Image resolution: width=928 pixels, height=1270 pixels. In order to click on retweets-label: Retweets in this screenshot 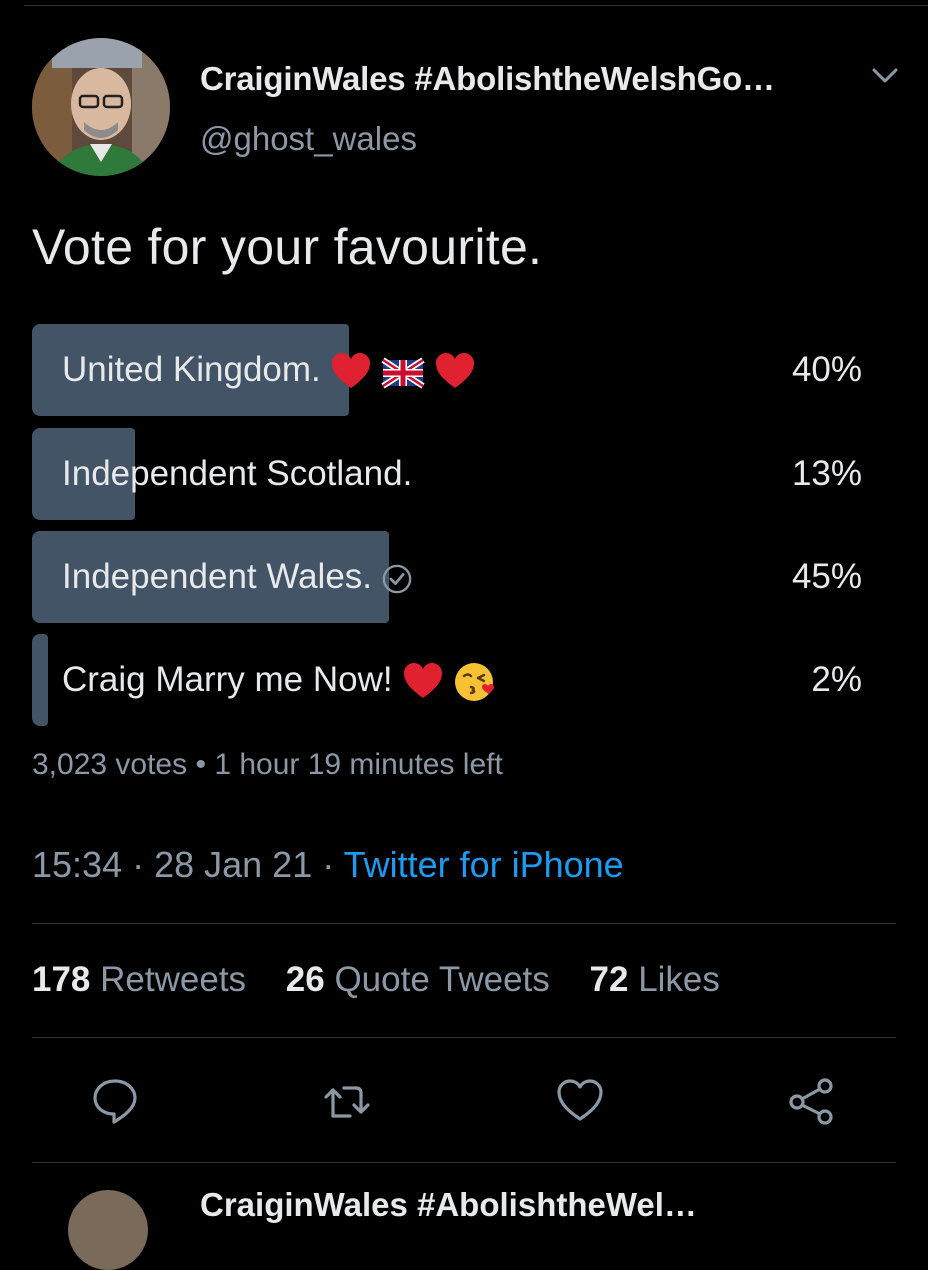, I will do `click(173, 979)`.